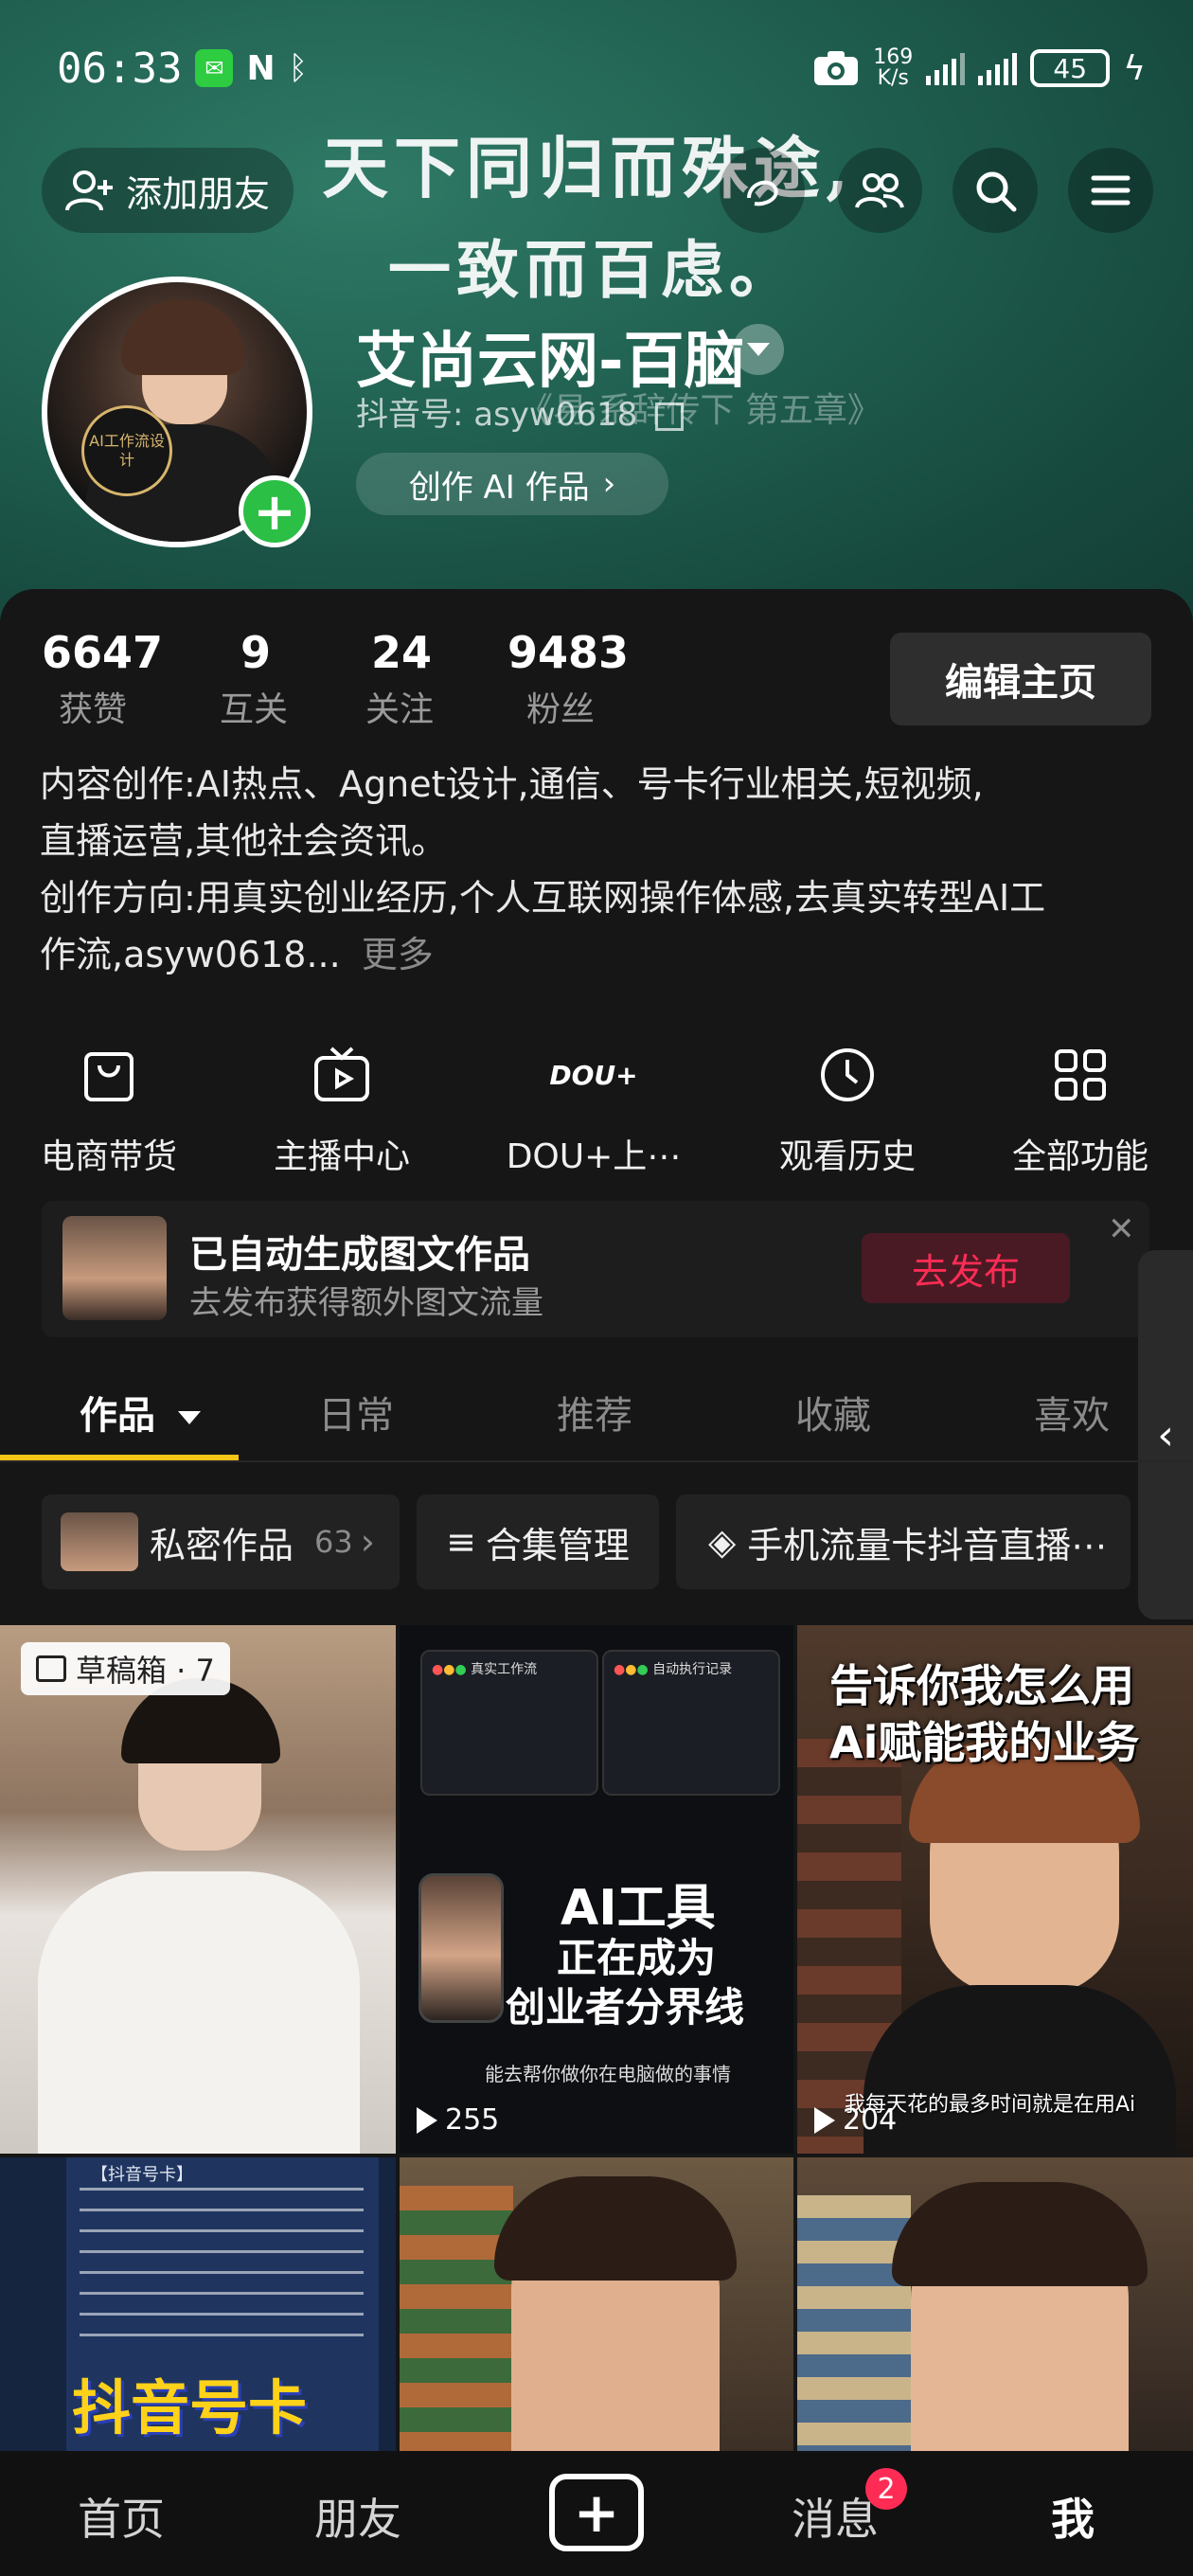  What do you see at coordinates (965, 1271) in the screenshot?
I see `publish-label: 去发布` at bounding box center [965, 1271].